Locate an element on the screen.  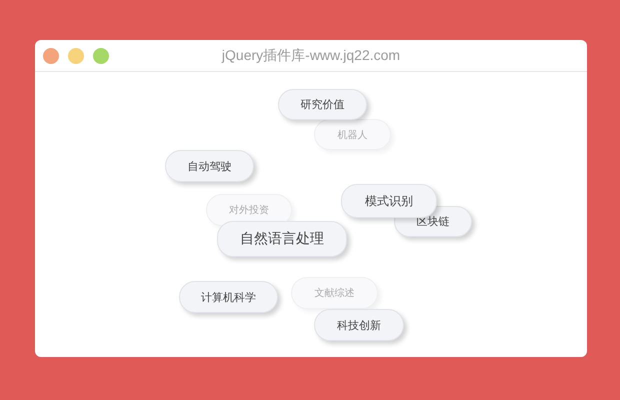
tag: 计算机科学 is located at coordinates (228, 297).